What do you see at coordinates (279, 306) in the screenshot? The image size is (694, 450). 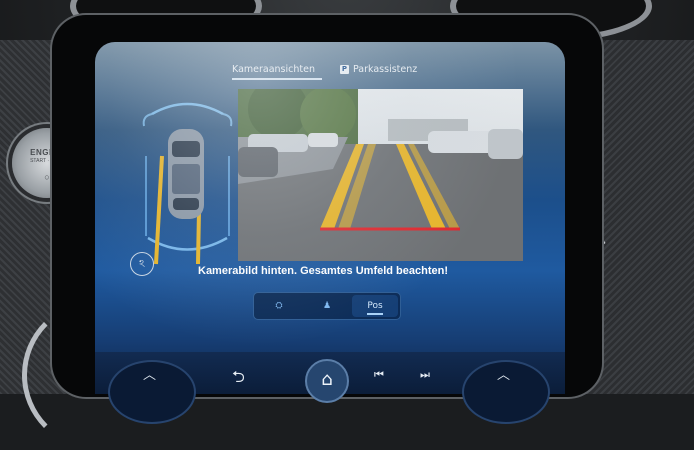 I see `top-view-car-icon: ⛭` at bounding box center [279, 306].